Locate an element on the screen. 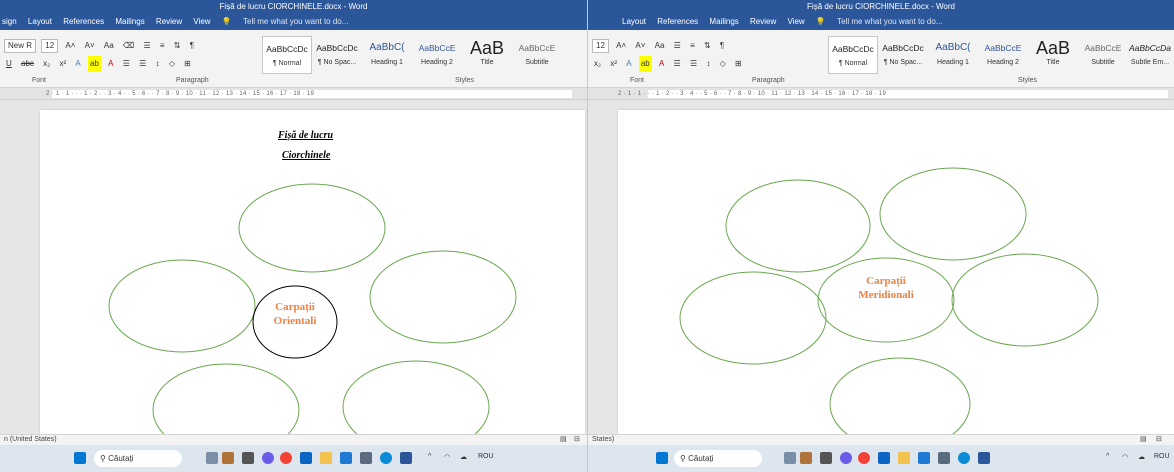 This screenshot has width=1174, height=472. widgets-icon is located at coordinates (806, 458).